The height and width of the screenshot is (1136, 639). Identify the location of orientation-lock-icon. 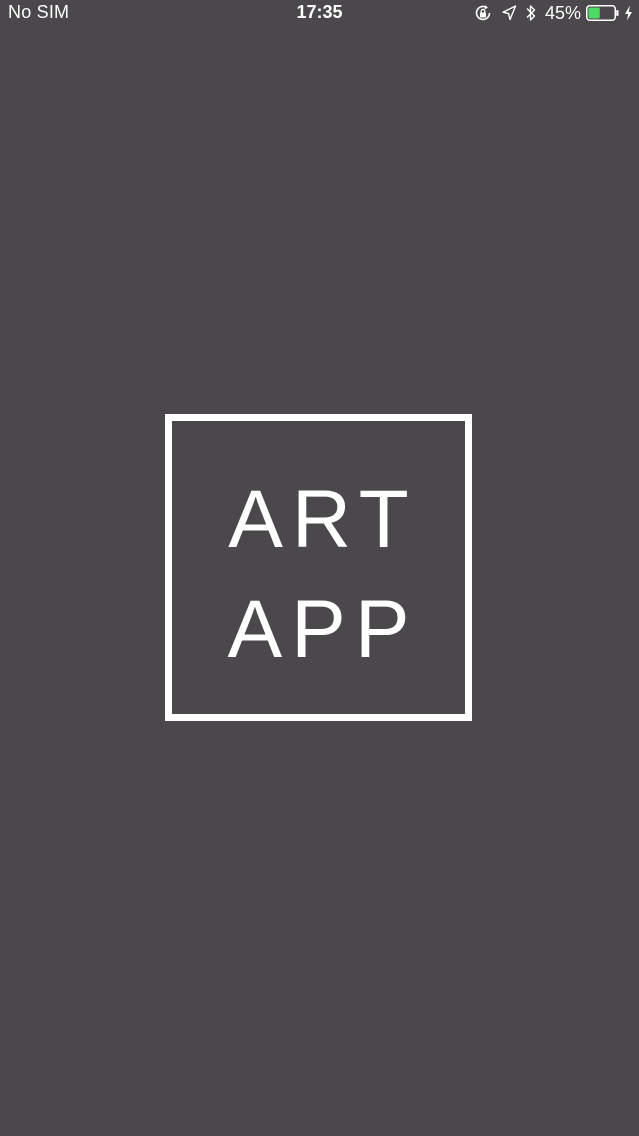
(483, 13).